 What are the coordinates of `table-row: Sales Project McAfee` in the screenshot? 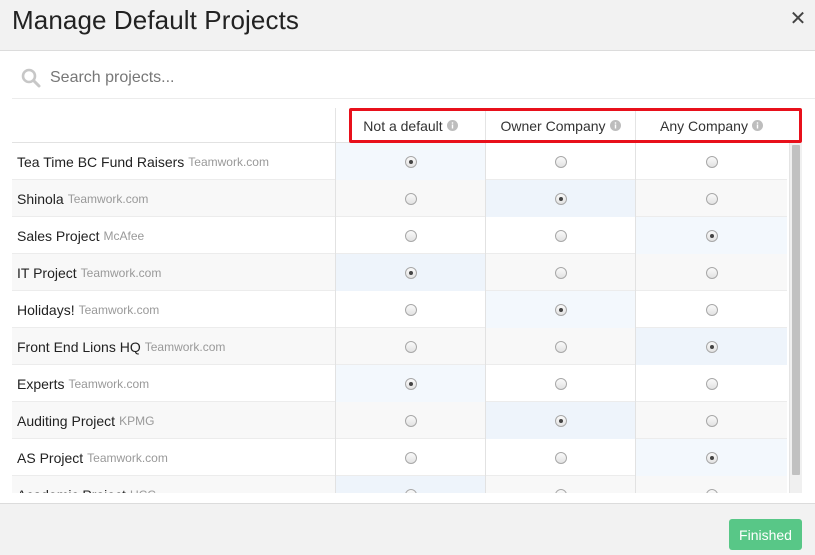 It's located at (399, 235).